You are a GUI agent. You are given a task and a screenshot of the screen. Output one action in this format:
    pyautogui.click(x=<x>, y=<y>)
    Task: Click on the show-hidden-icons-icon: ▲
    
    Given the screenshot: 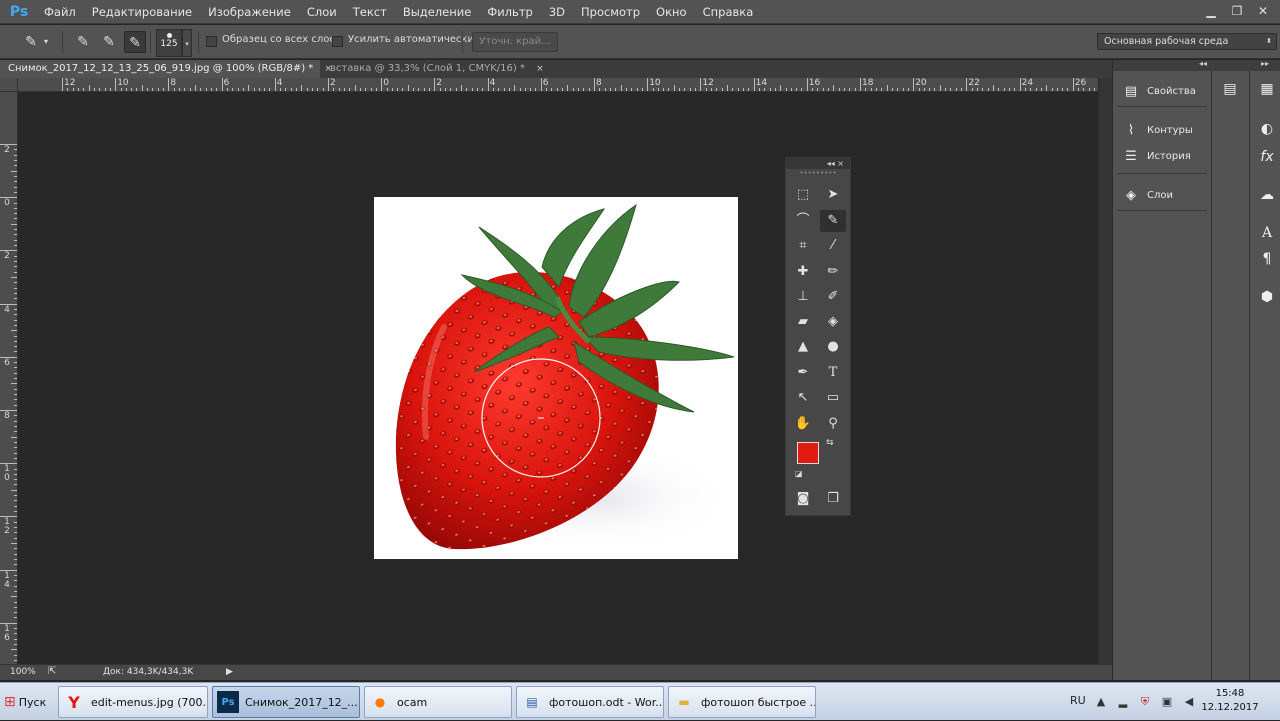 What is the action you would take?
    pyautogui.click(x=1101, y=702)
    